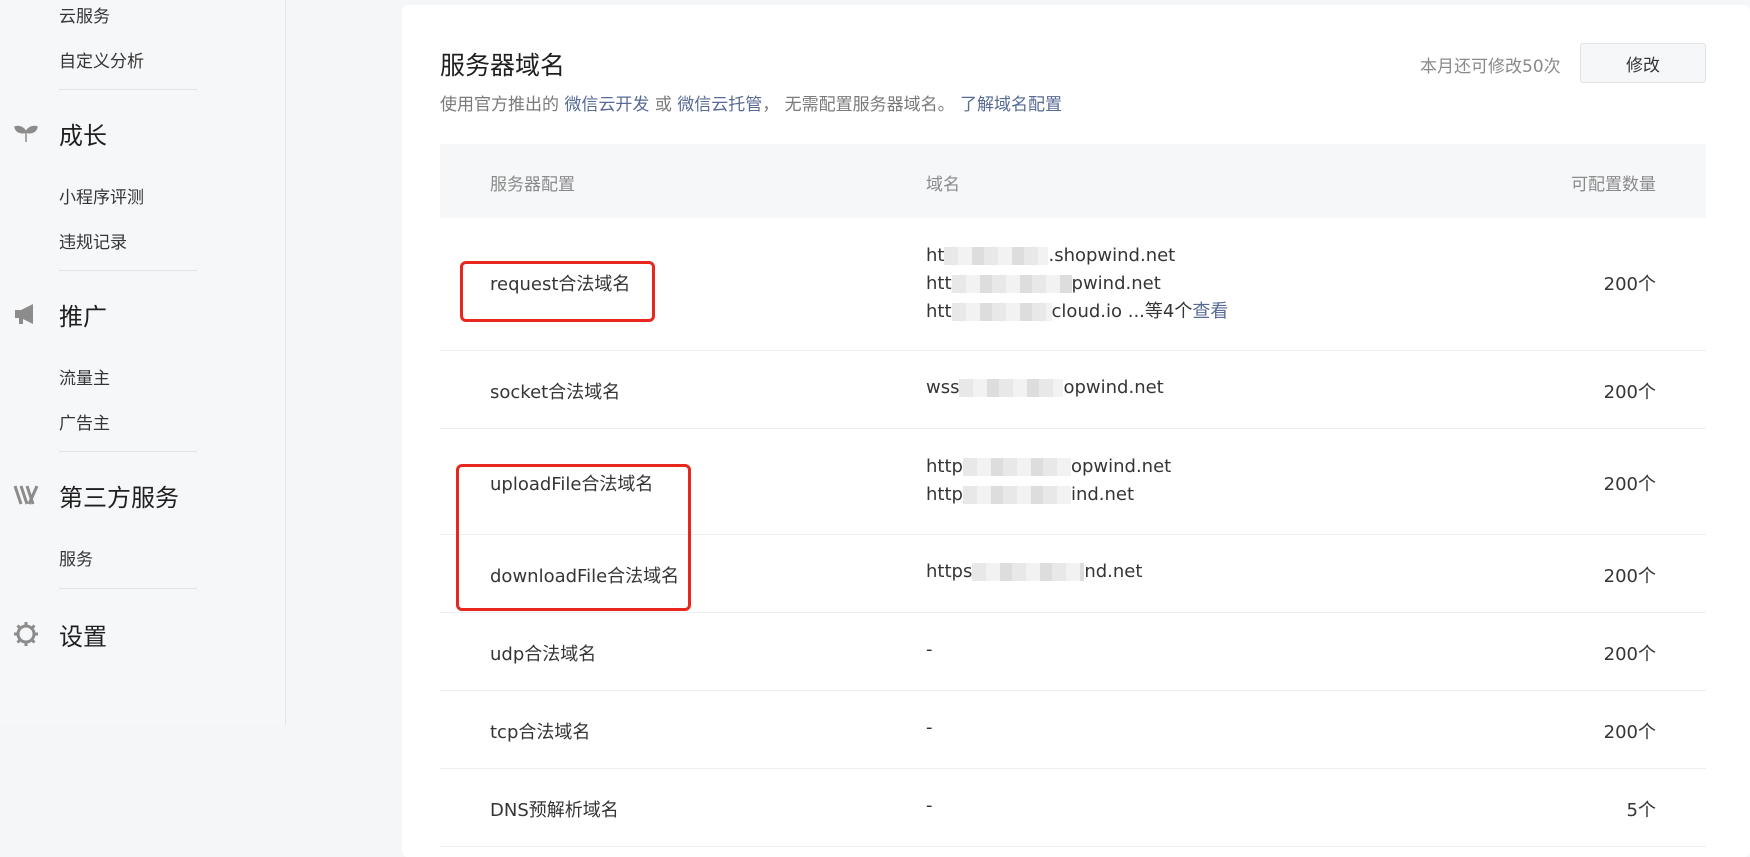  I want to click on config-name: DNS预解析域名, so click(554, 810).